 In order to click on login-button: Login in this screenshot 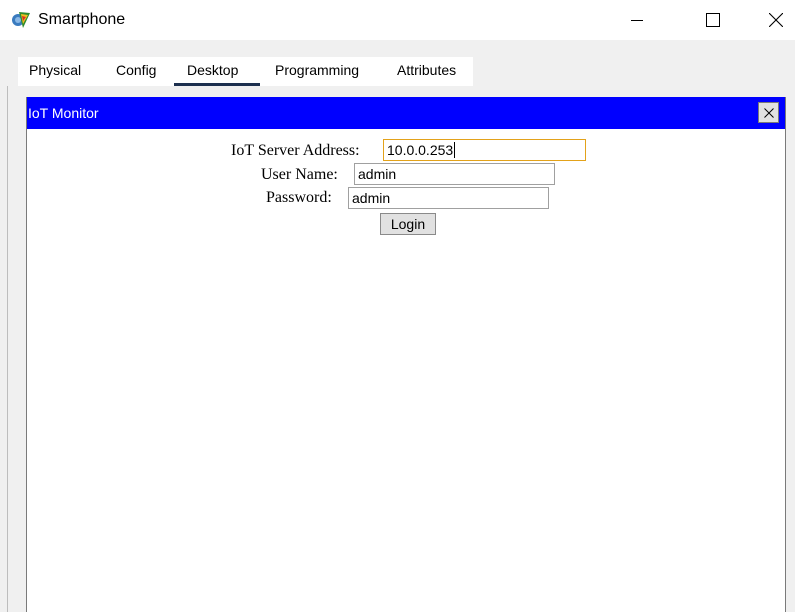, I will do `click(408, 224)`.